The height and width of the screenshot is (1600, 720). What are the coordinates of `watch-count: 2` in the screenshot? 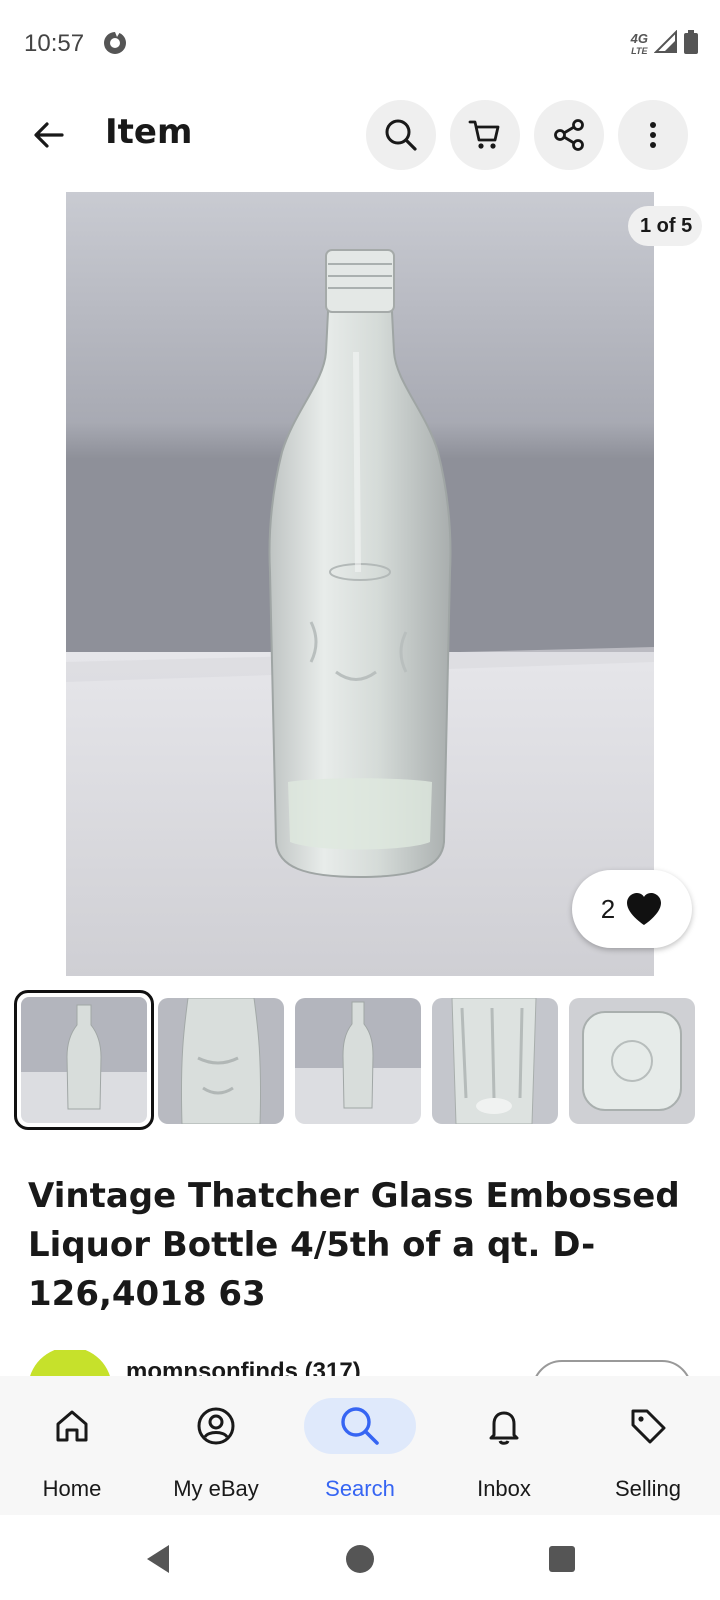 It's located at (608, 908).